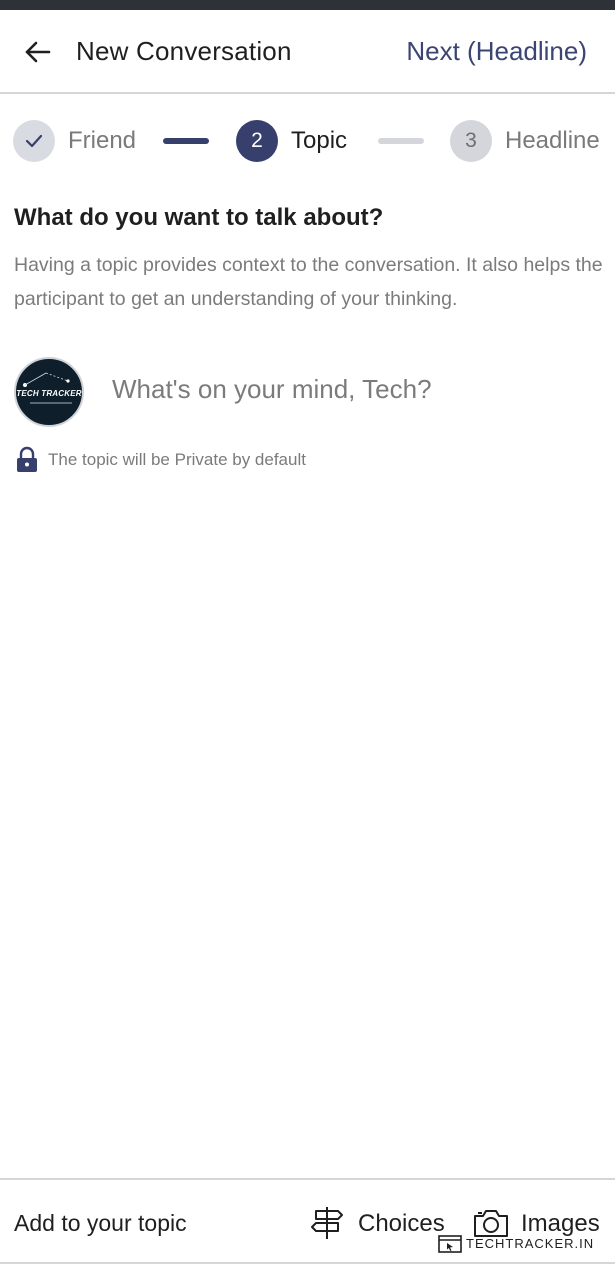  I want to click on check-icon, so click(34, 141).